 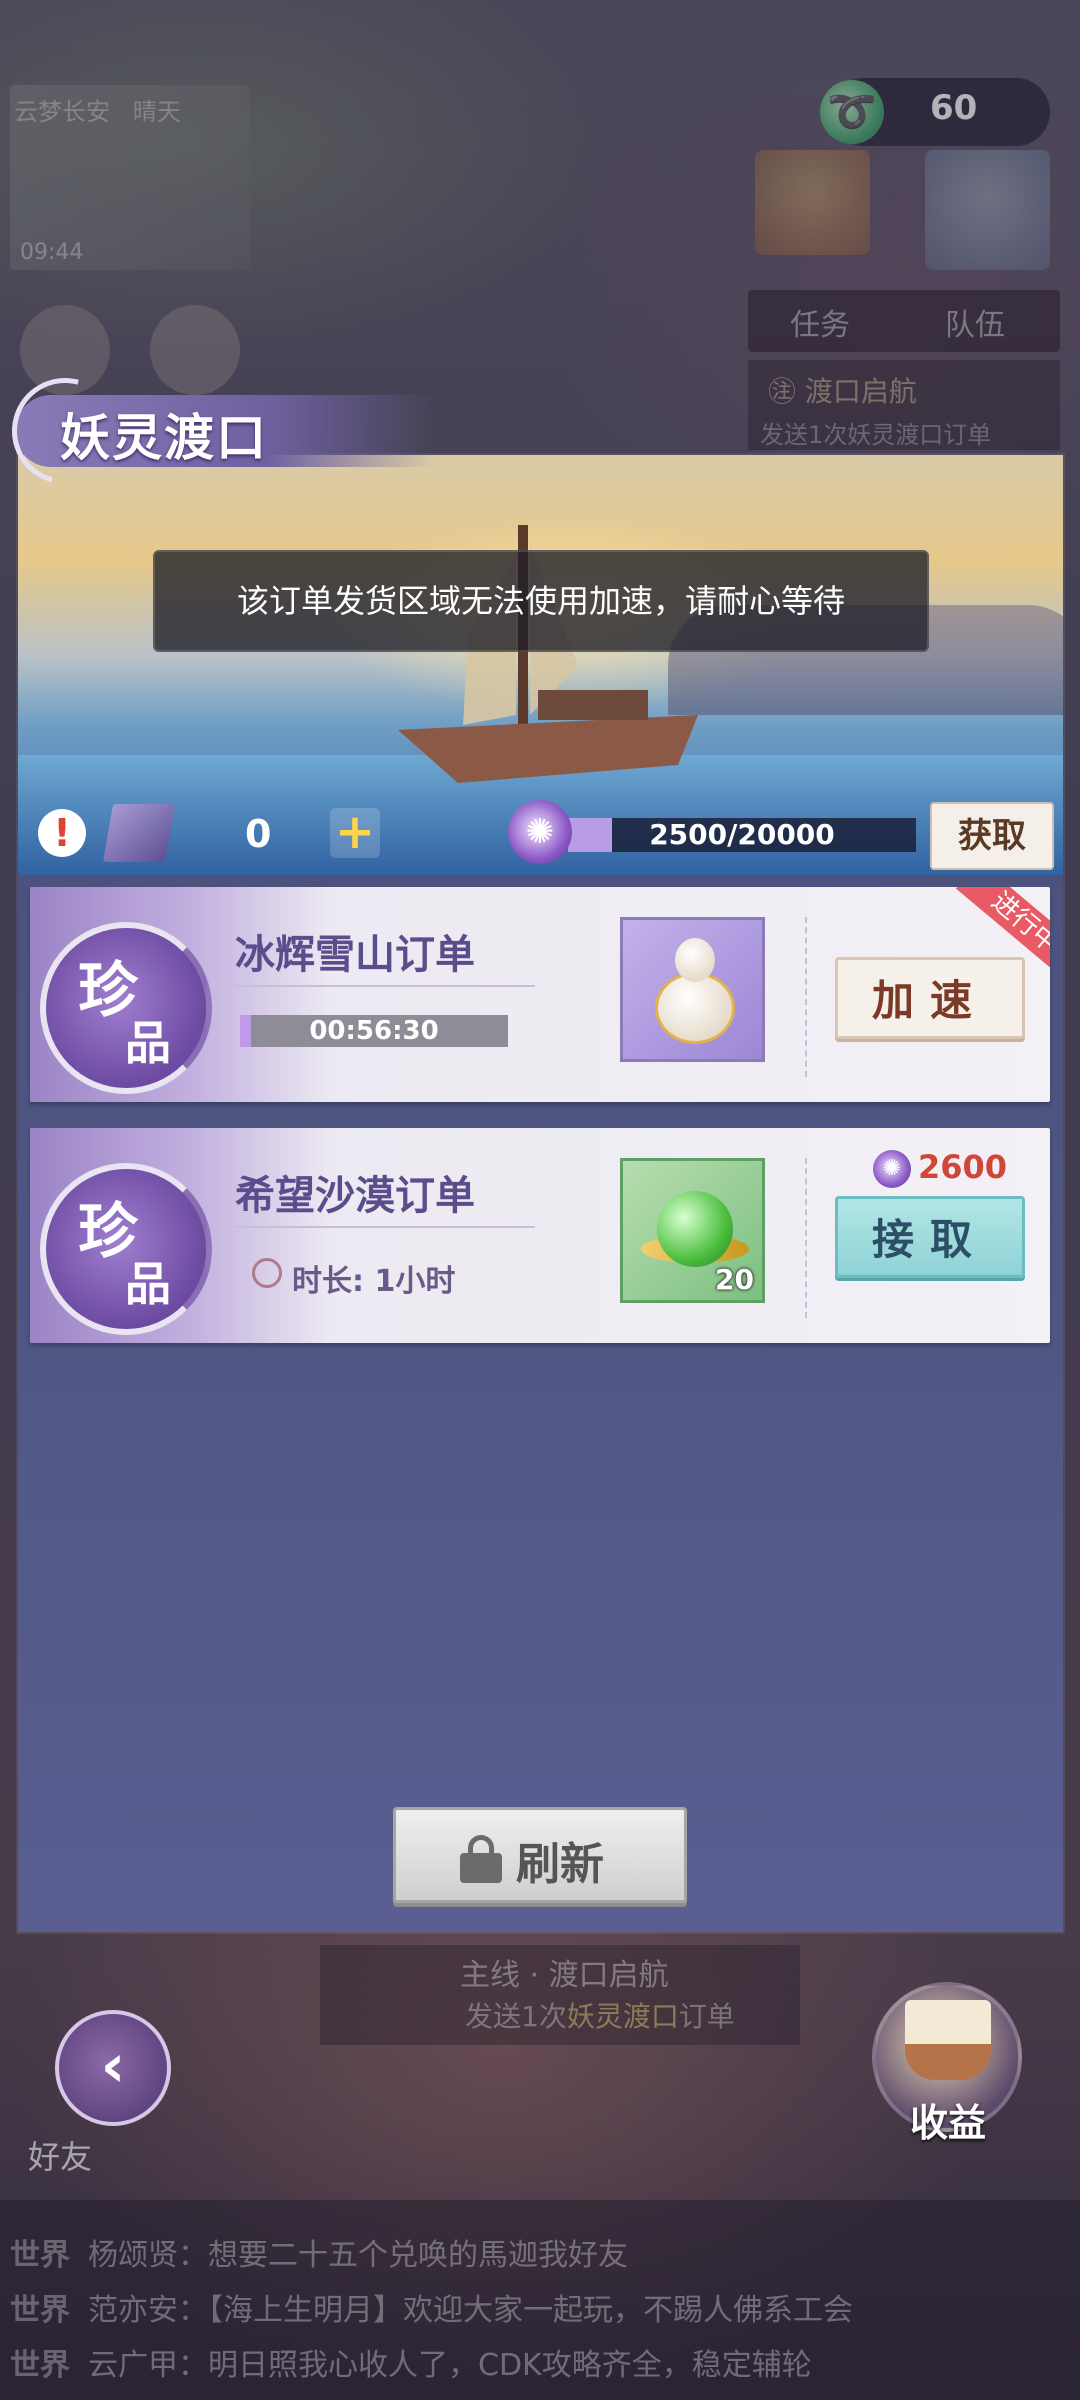 What do you see at coordinates (734, 1279) in the screenshot?
I see `reward-quantity: 20` at bounding box center [734, 1279].